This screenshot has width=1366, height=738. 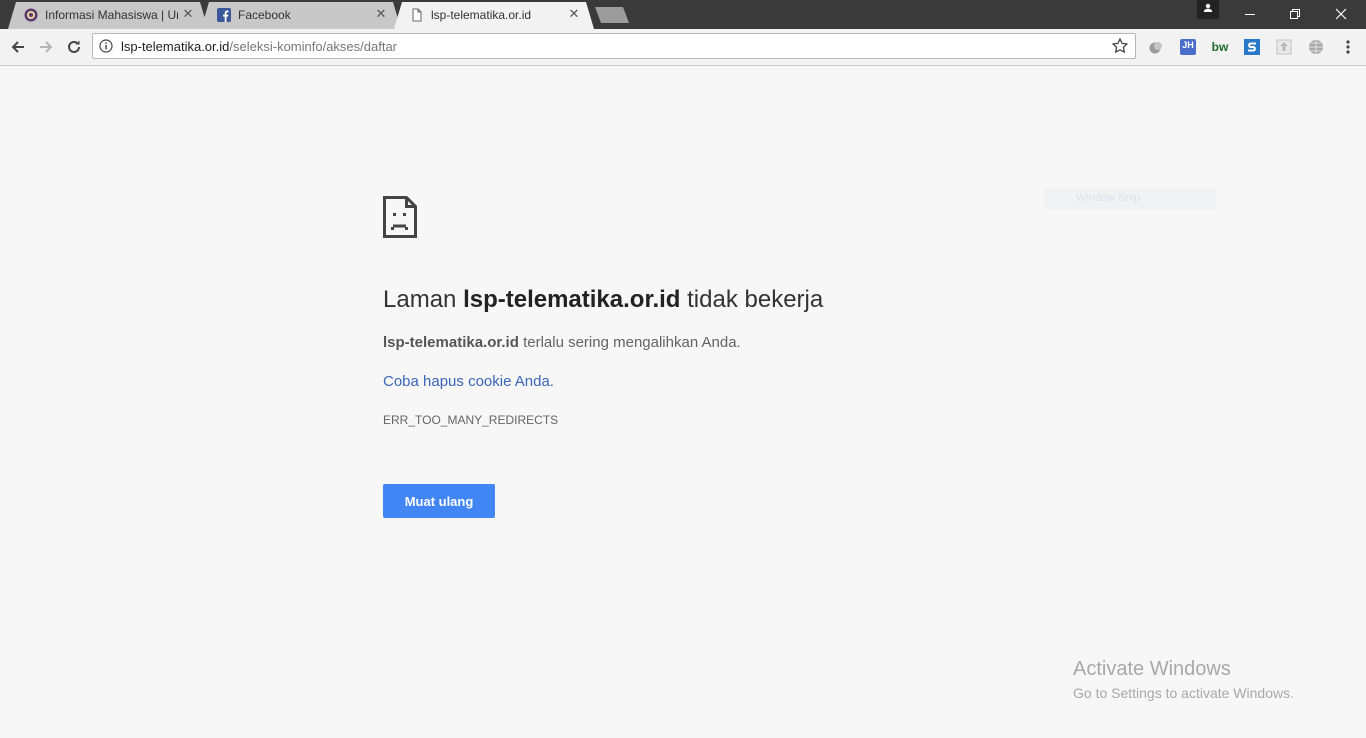 I want to click on reload-button, so click(x=74, y=47).